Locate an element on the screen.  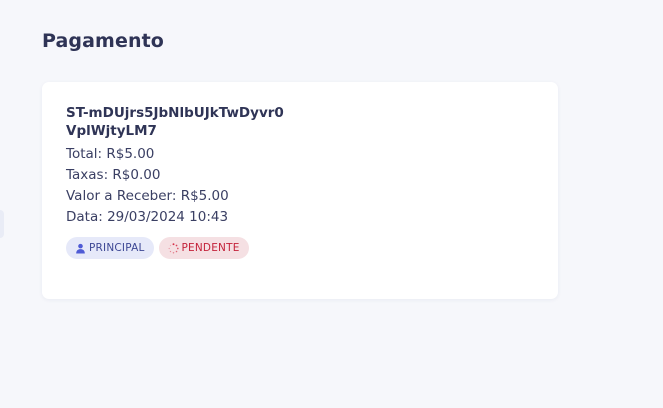
principal-badge-label: PRINCIPAL is located at coordinates (117, 248).